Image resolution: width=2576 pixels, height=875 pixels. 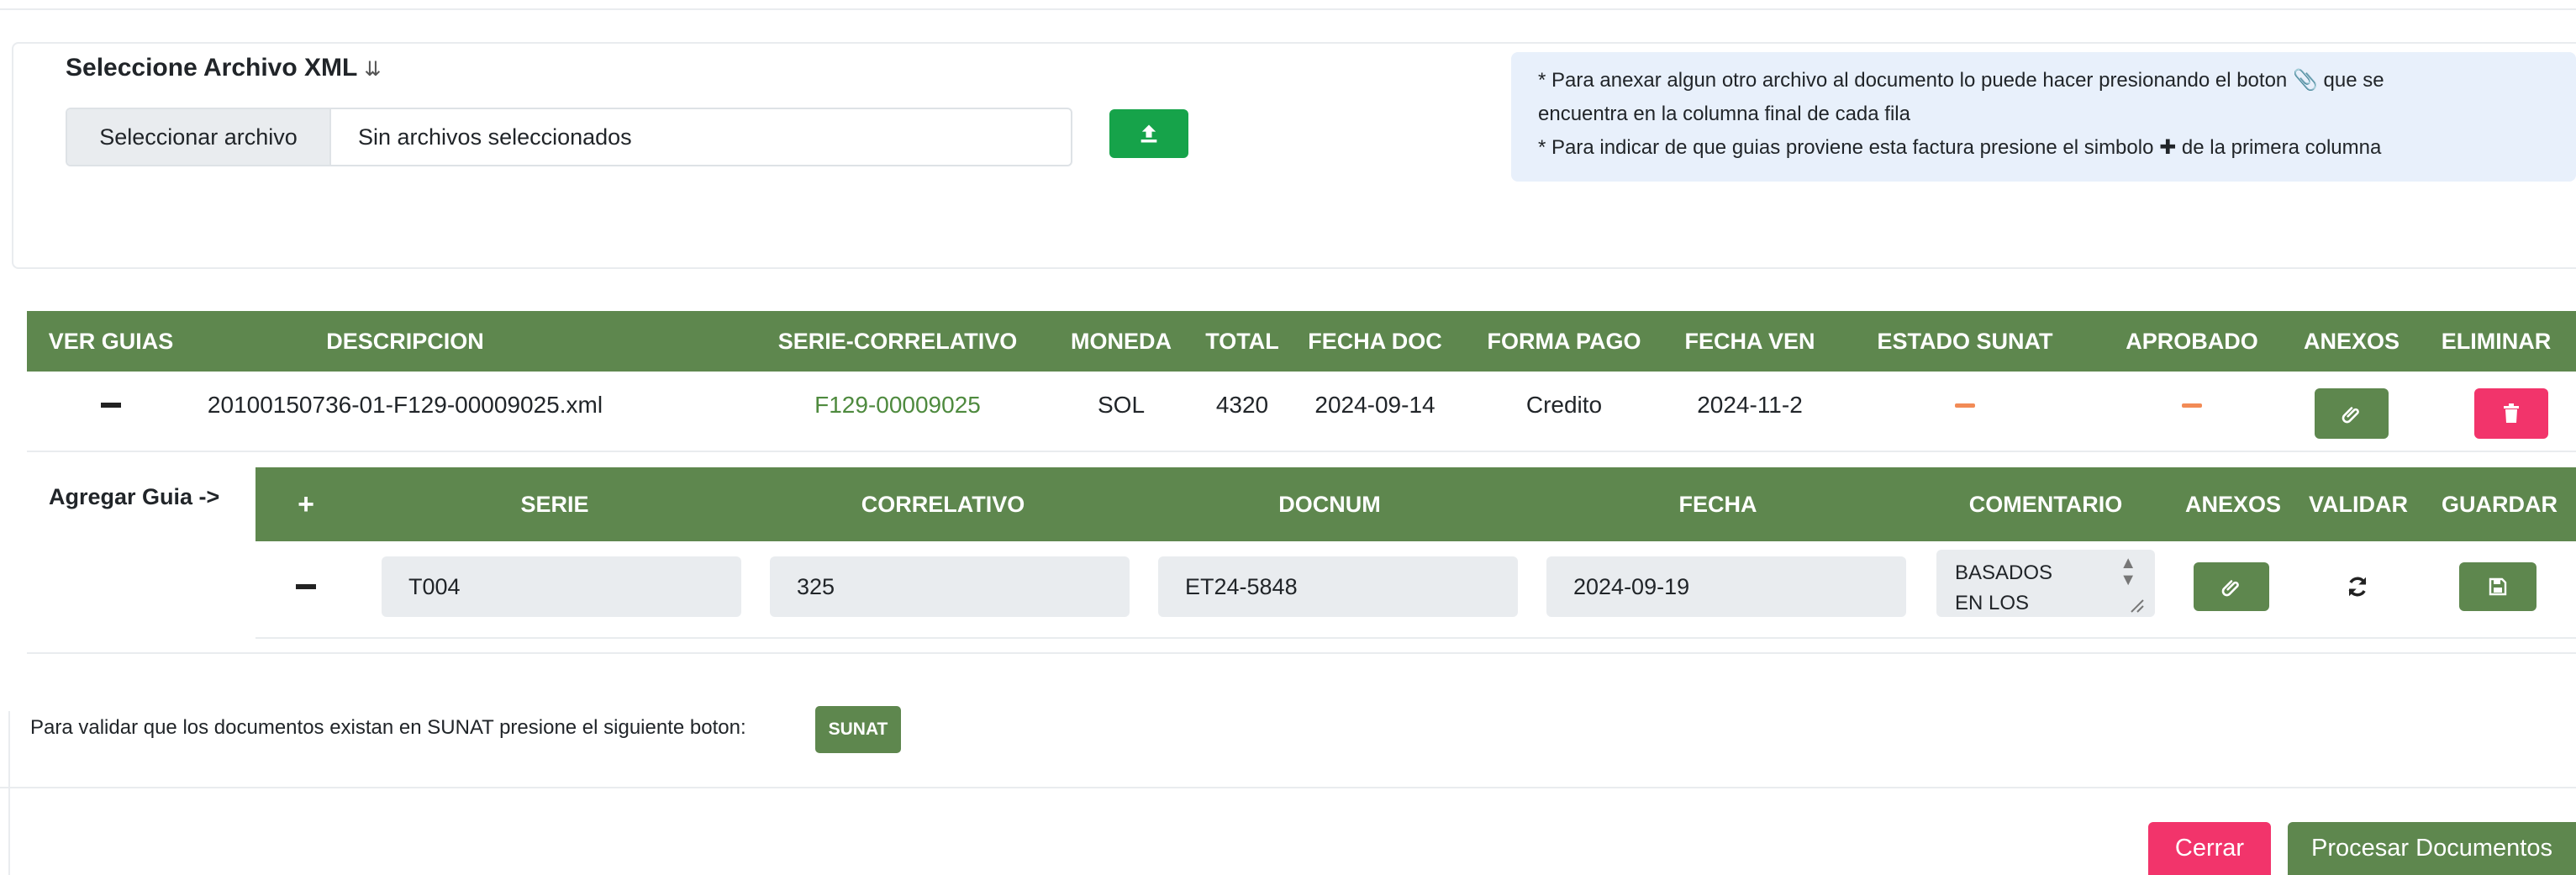 What do you see at coordinates (1242, 341) in the screenshot?
I see `col-total: TOTAL` at bounding box center [1242, 341].